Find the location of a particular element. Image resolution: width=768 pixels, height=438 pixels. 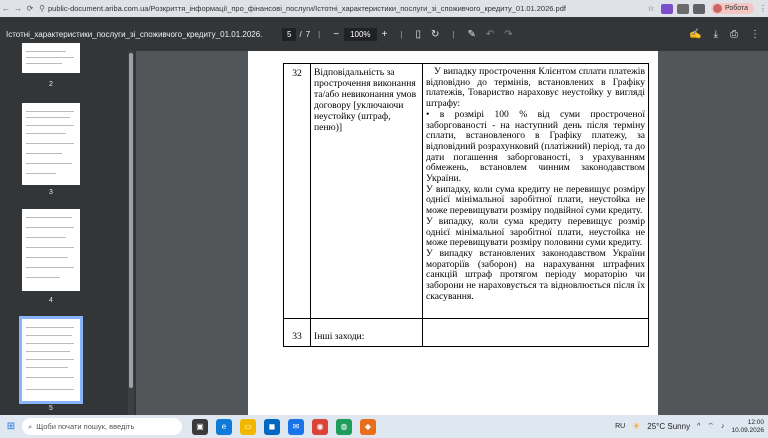

extensions-puzzle-icon is located at coordinates (682, 8).